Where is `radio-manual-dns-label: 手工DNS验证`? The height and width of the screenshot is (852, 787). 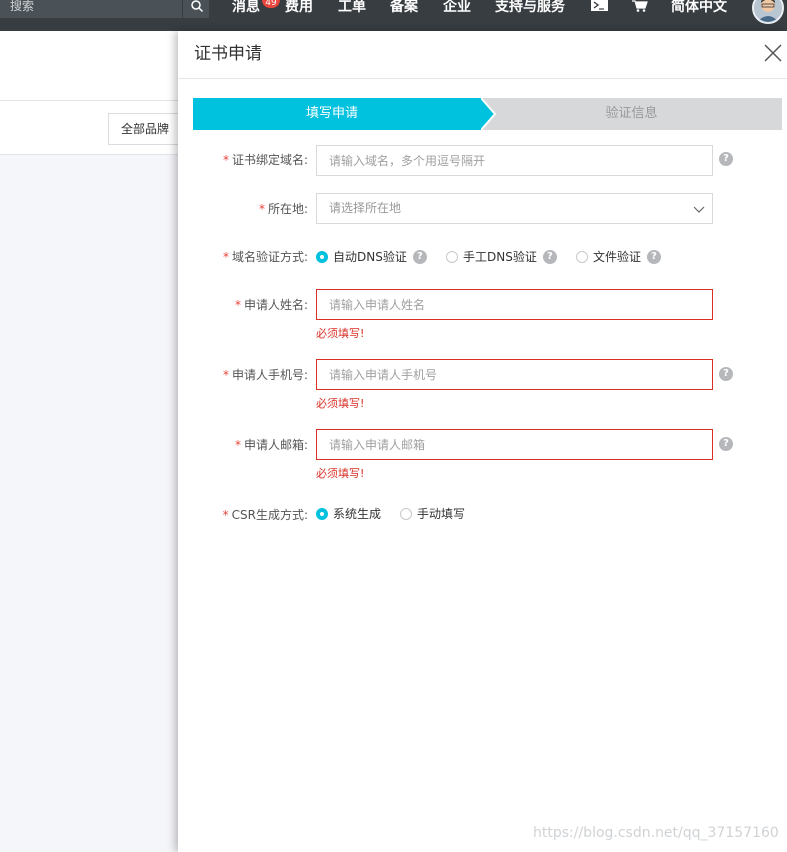
radio-manual-dns-label: 手工DNS验证 is located at coordinates (500, 257).